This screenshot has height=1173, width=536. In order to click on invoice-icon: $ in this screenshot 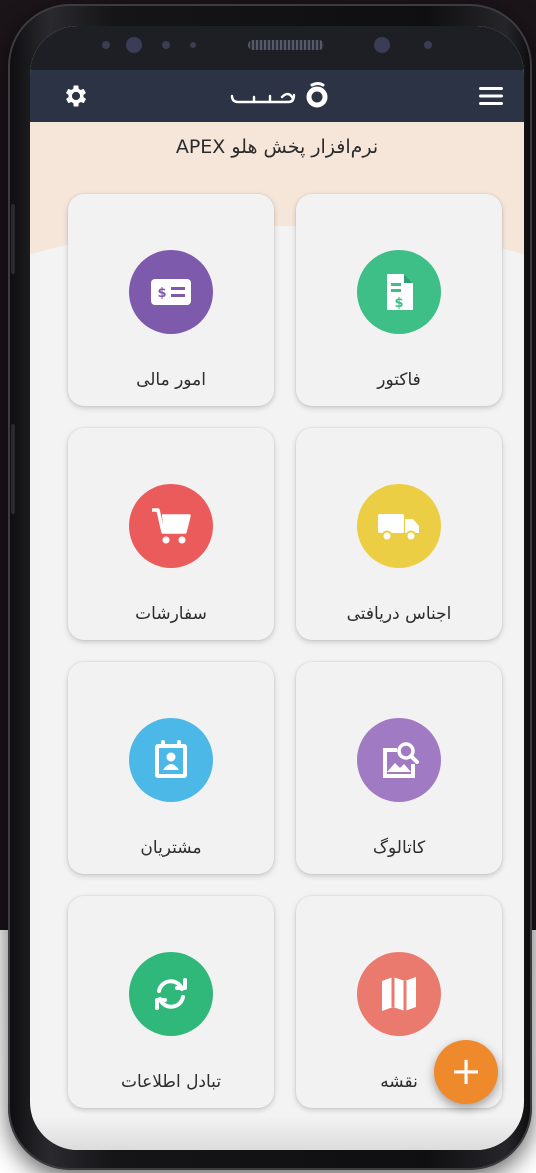, I will do `click(399, 292)`.